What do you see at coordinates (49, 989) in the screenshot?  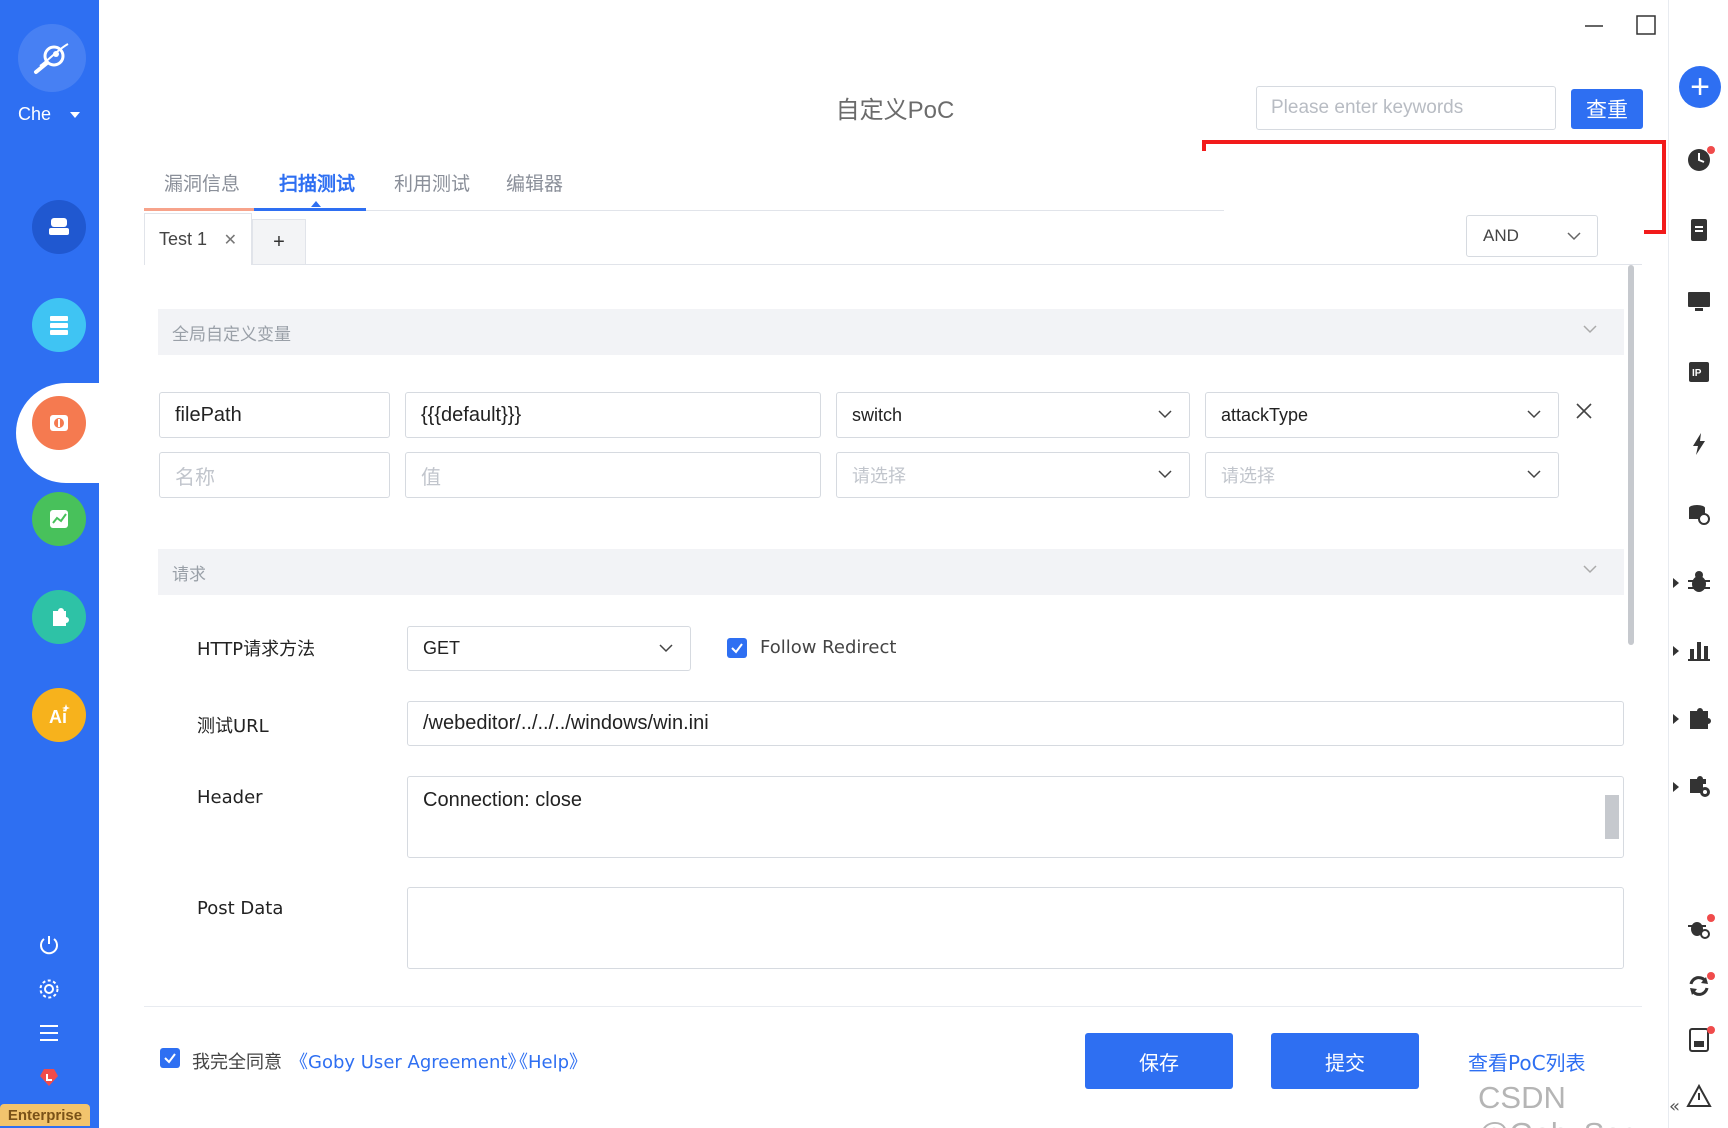 I see `gear-icon` at bounding box center [49, 989].